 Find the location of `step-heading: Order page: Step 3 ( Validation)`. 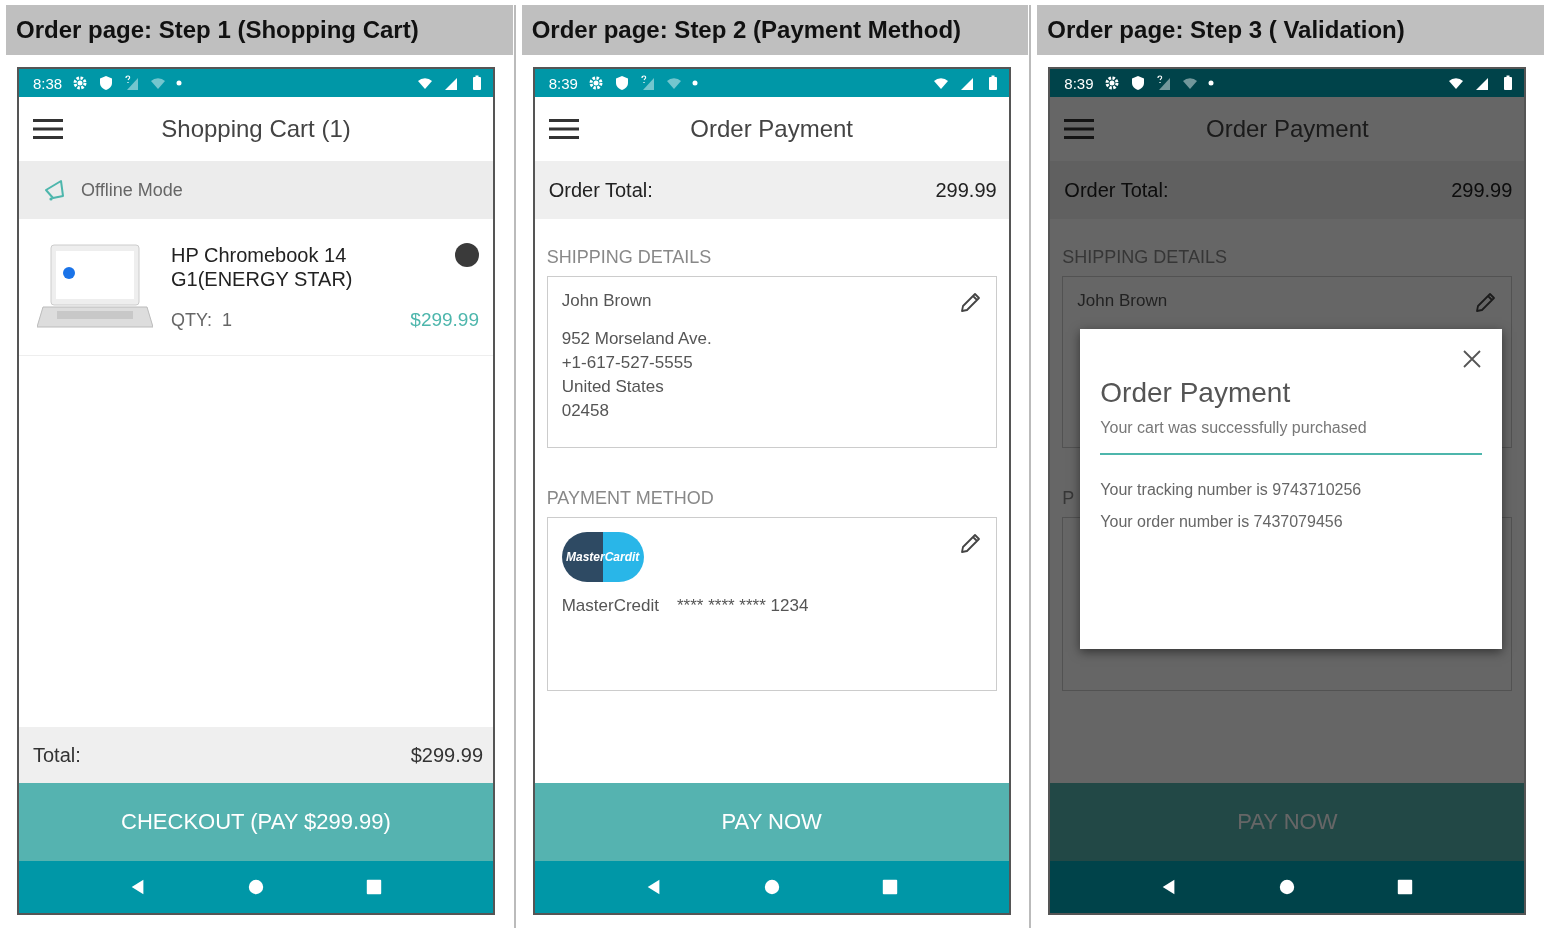

step-heading: Order page: Step 3 ( Validation) is located at coordinates (1290, 30).